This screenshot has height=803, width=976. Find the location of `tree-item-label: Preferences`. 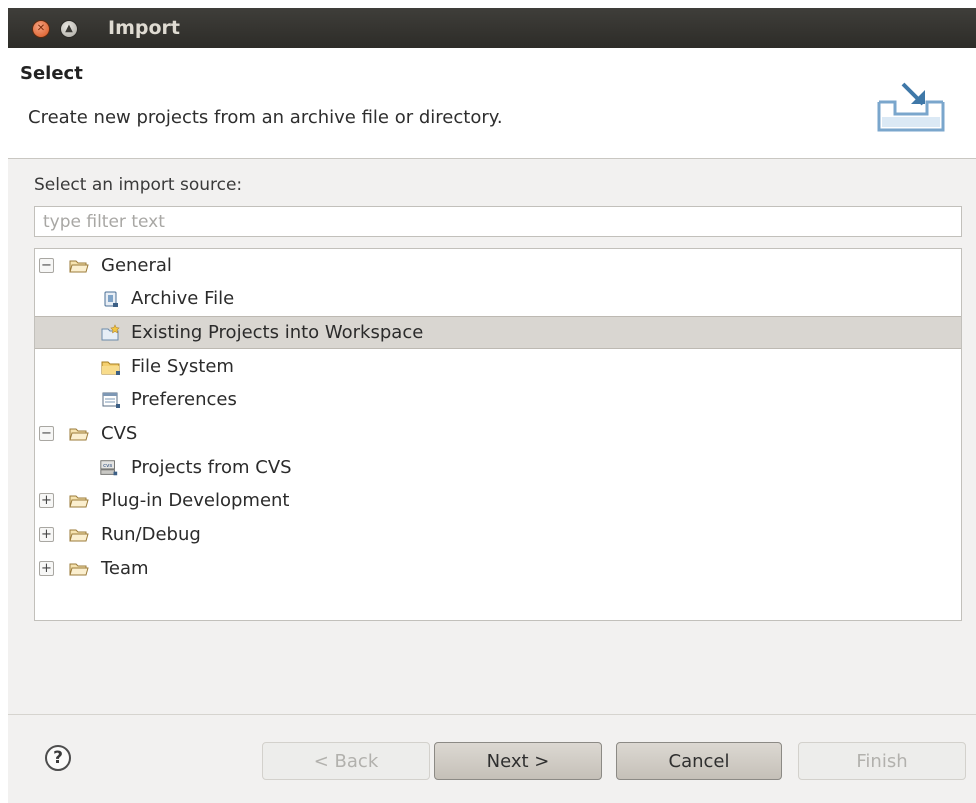

tree-item-label: Preferences is located at coordinates (184, 399).